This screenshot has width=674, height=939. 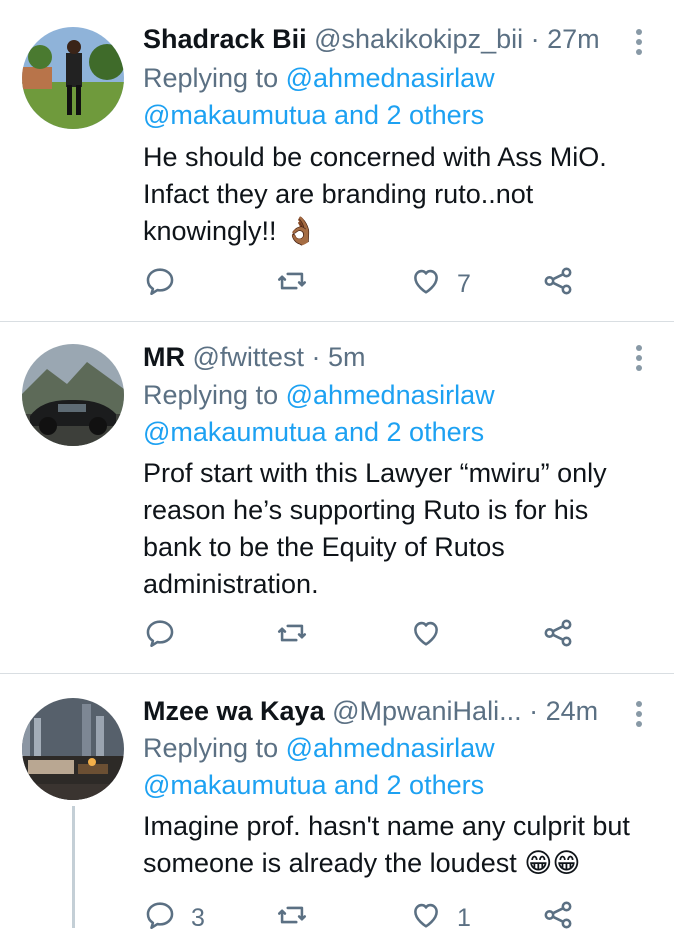 I want to click on tweet-header: Shadrack Bii @shakikokipz_bii · 27m, so click(x=384, y=39).